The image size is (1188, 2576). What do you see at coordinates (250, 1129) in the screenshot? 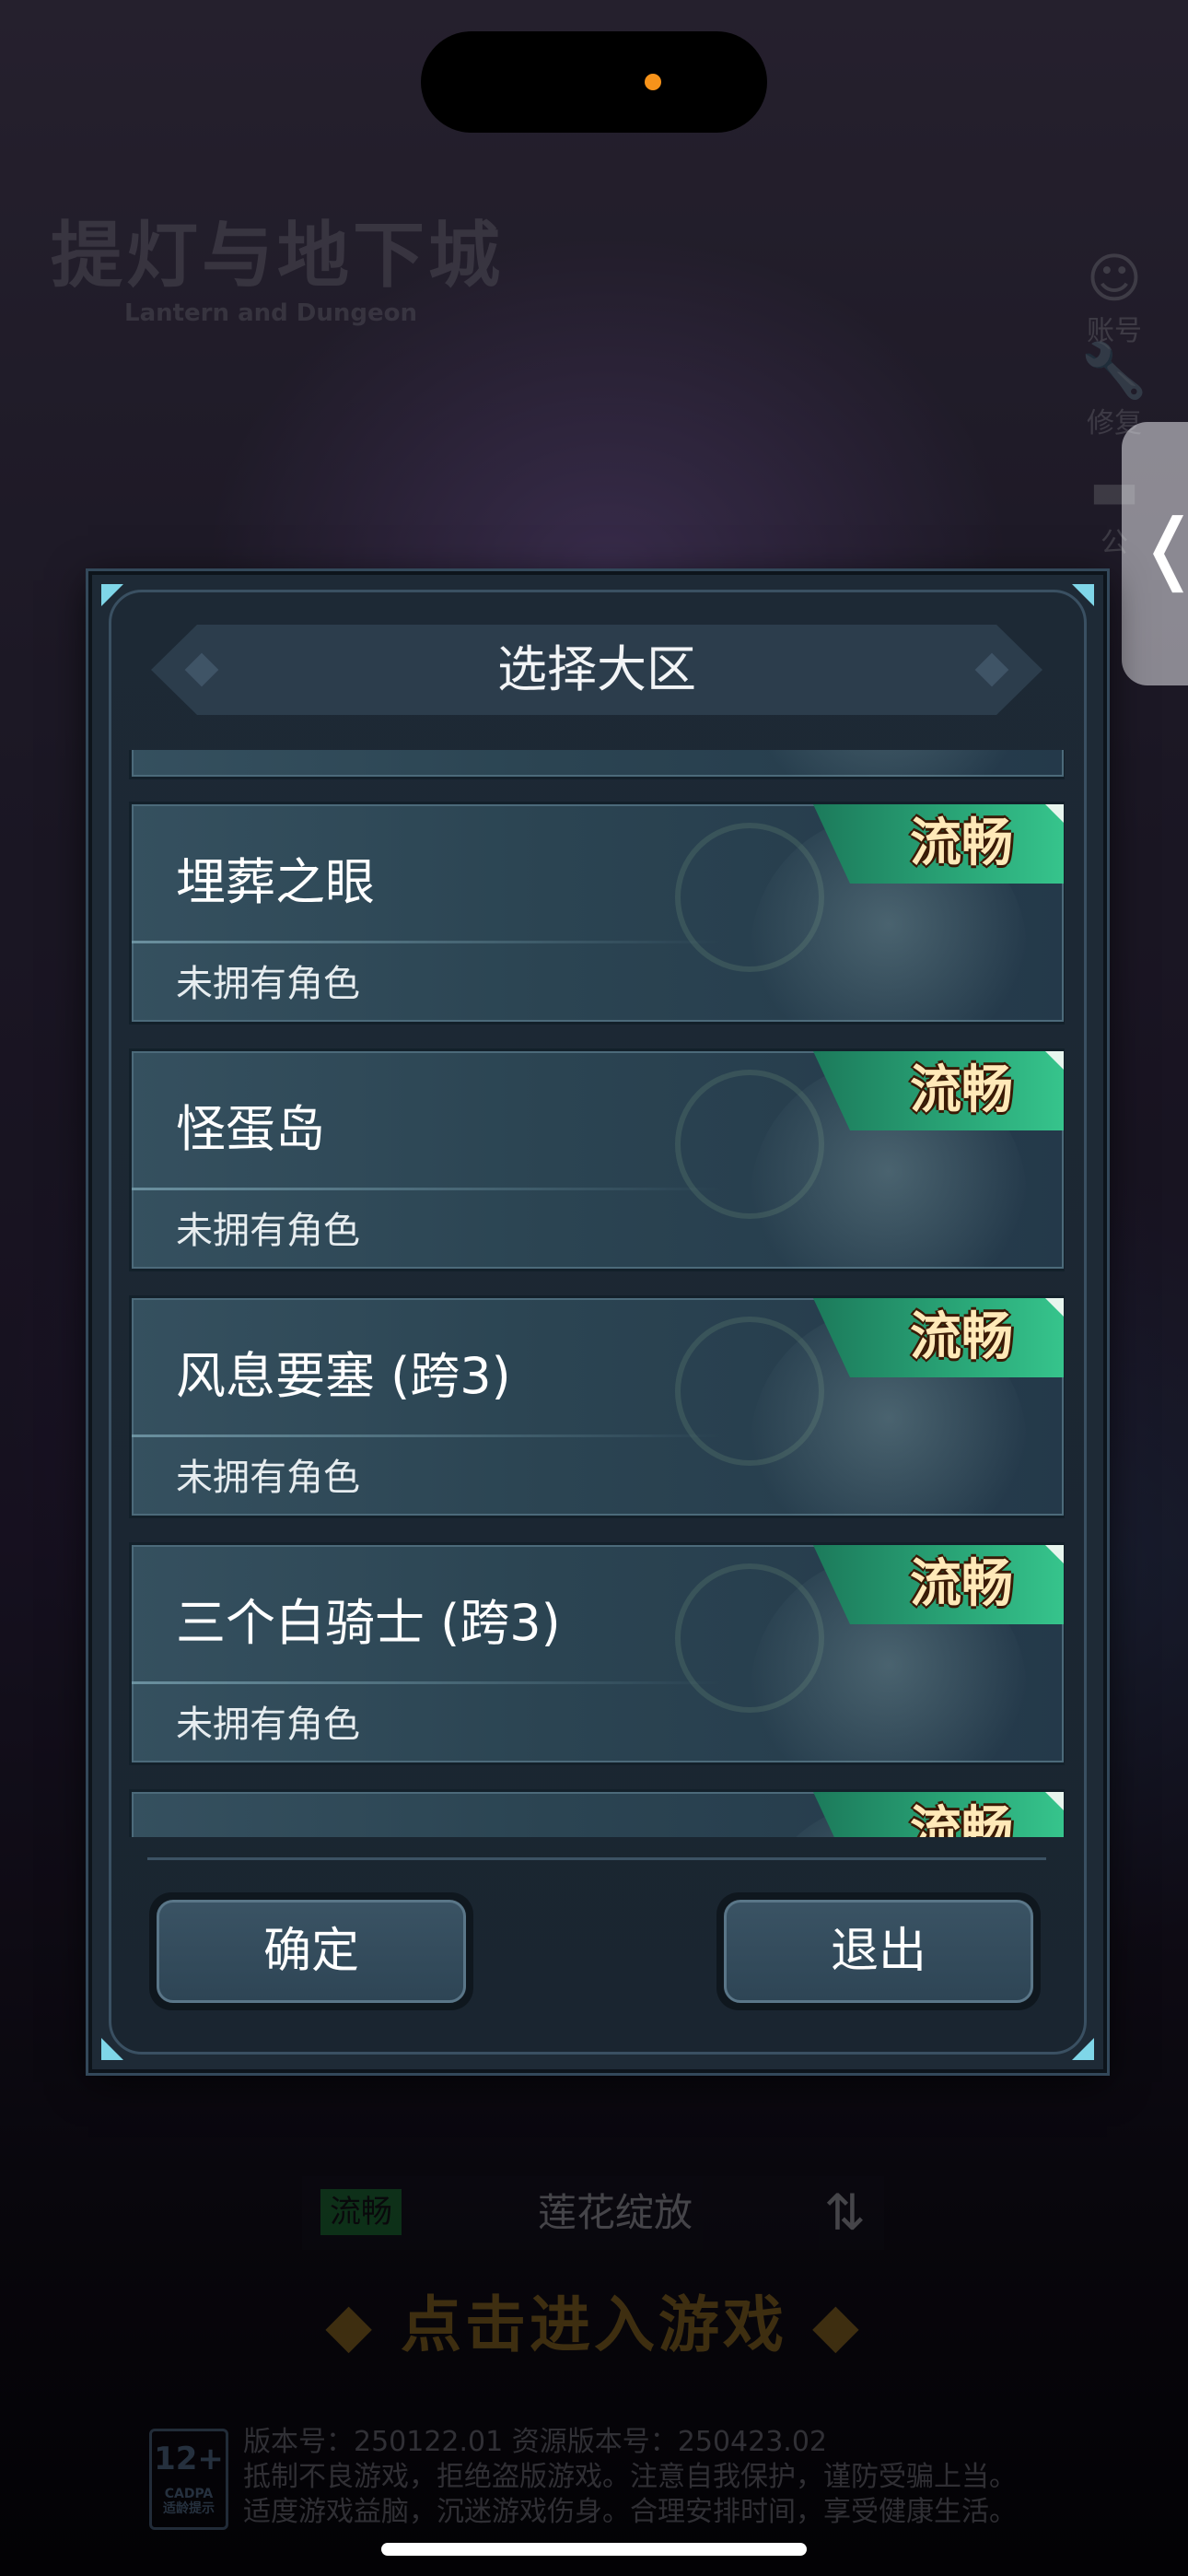
I see `server-name: 怪蛋岛` at bounding box center [250, 1129].